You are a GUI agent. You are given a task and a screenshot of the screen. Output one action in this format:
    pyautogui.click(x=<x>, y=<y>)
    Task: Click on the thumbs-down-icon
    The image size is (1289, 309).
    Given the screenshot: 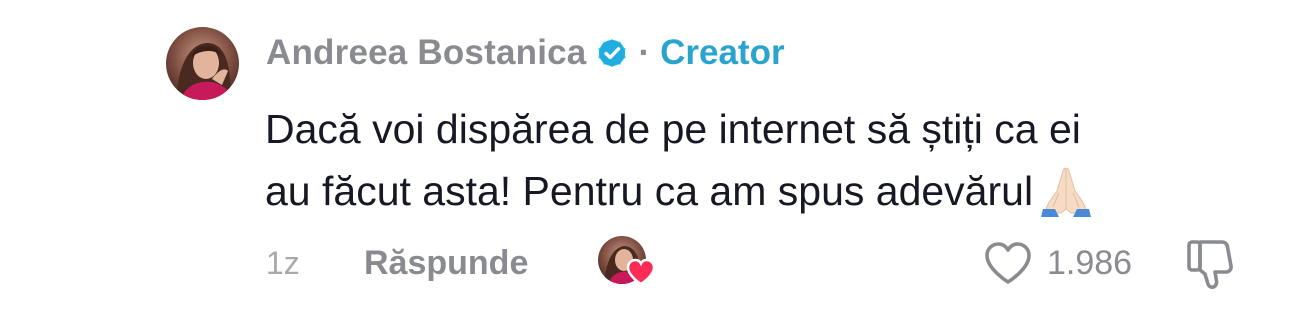 What is the action you would take?
    pyautogui.click(x=1211, y=264)
    